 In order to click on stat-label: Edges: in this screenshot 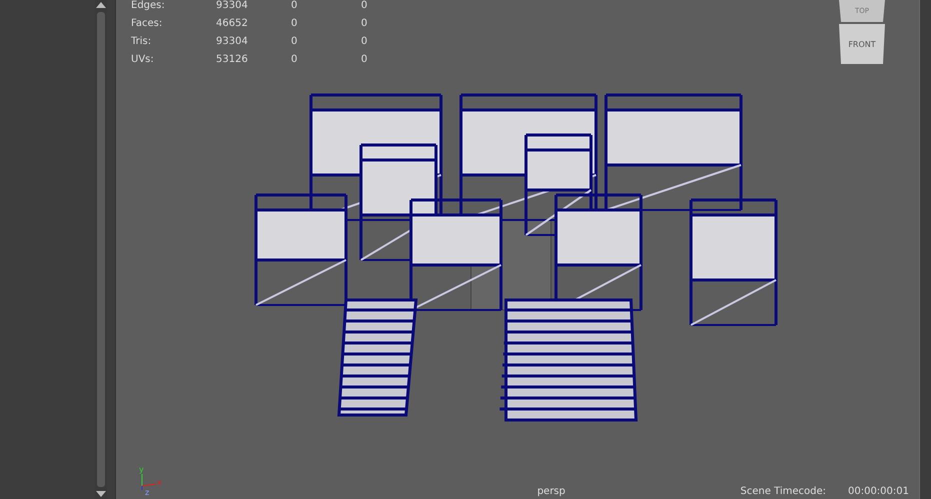, I will do `click(148, 5)`.